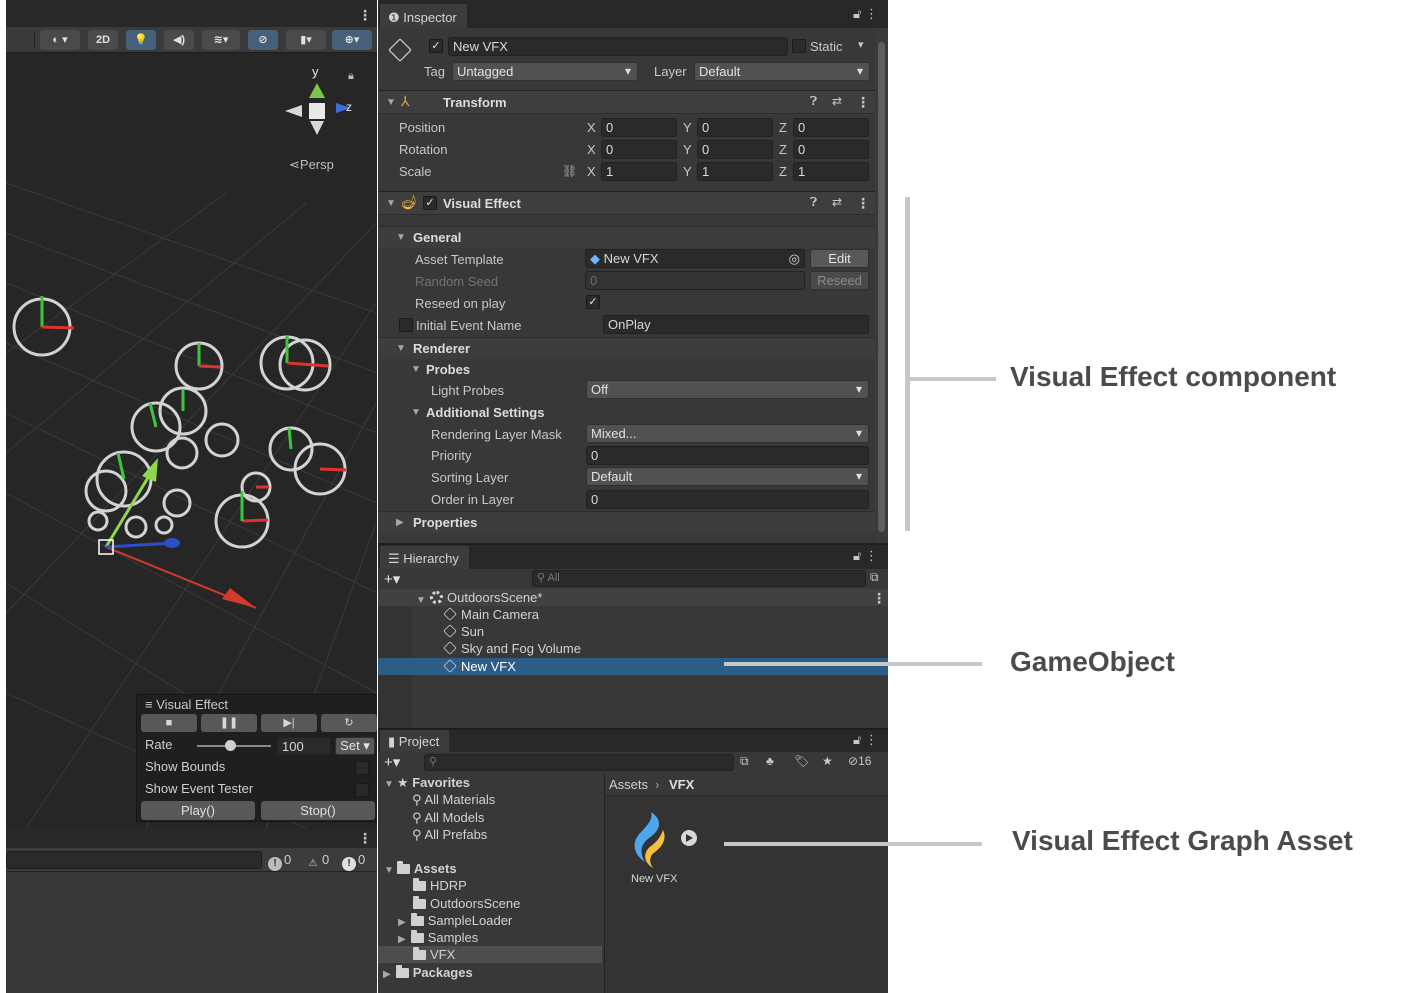 Image resolution: width=1406 pixels, height=993 pixels. Describe the element at coordinates (229, 723) in the screenshot. I see `pause-icon: ❚❚` at that location.